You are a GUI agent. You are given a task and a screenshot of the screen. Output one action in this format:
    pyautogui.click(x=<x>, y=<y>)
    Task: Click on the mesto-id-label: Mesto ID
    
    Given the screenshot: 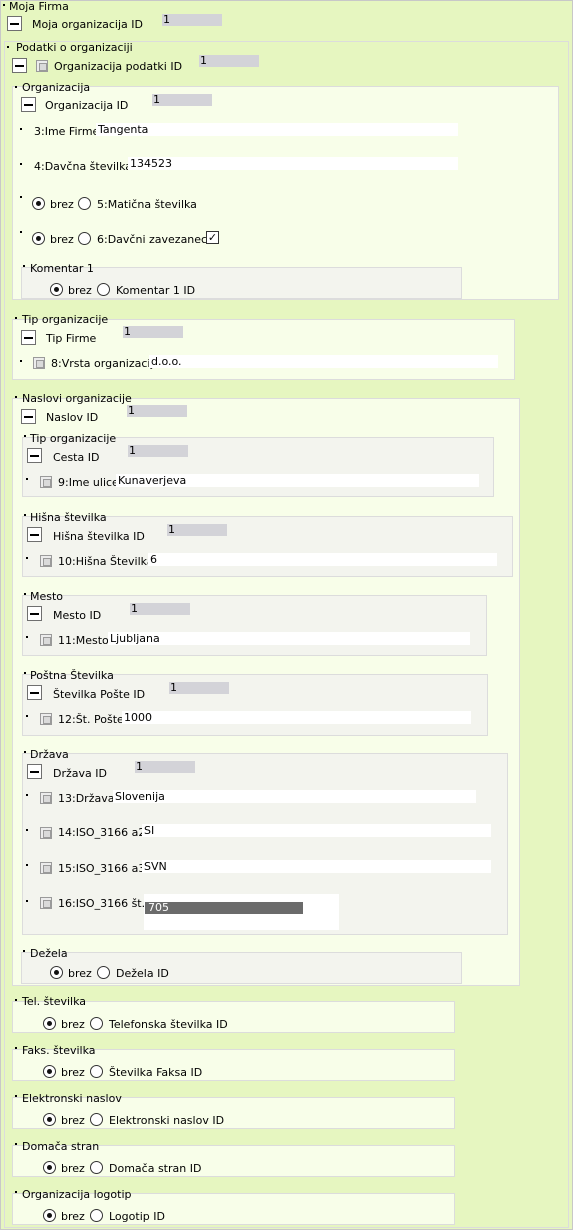 What is the action you would take?
    pyautogui.click(x=77, y=615)
    